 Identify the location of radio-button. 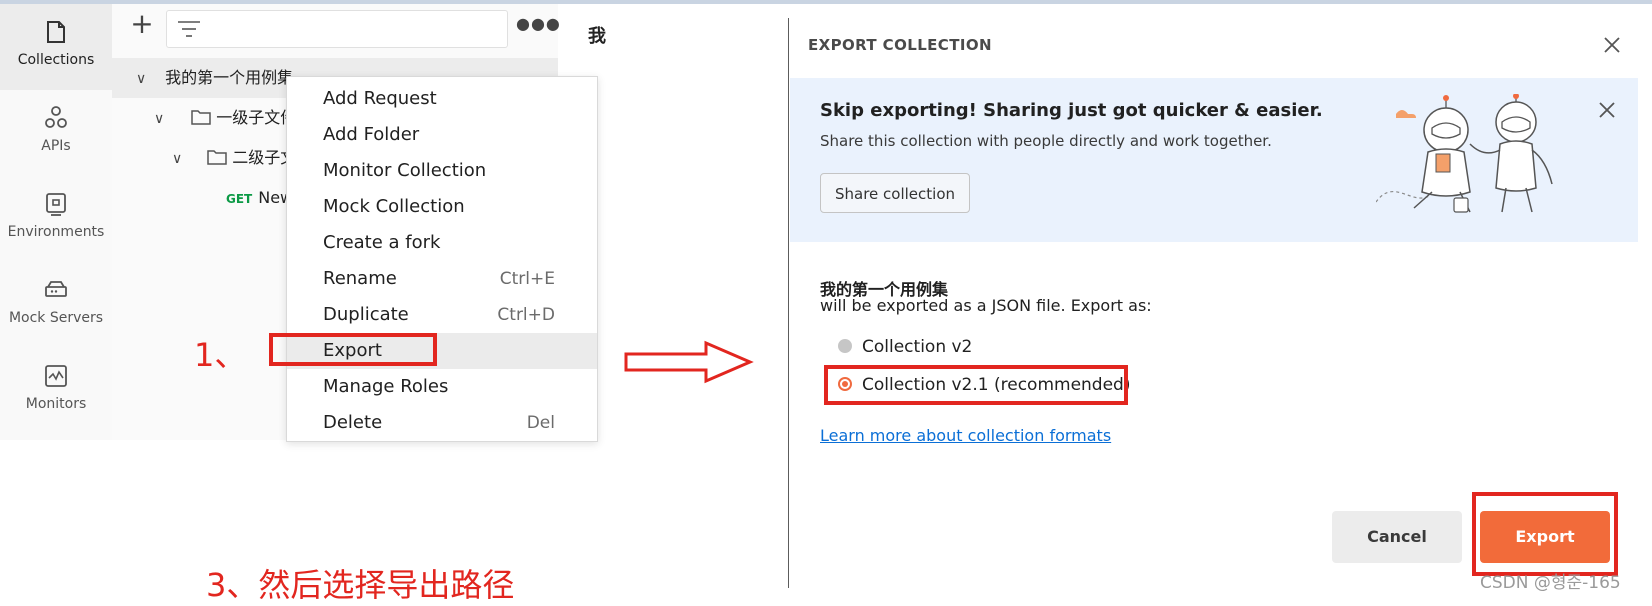
(845, 346).